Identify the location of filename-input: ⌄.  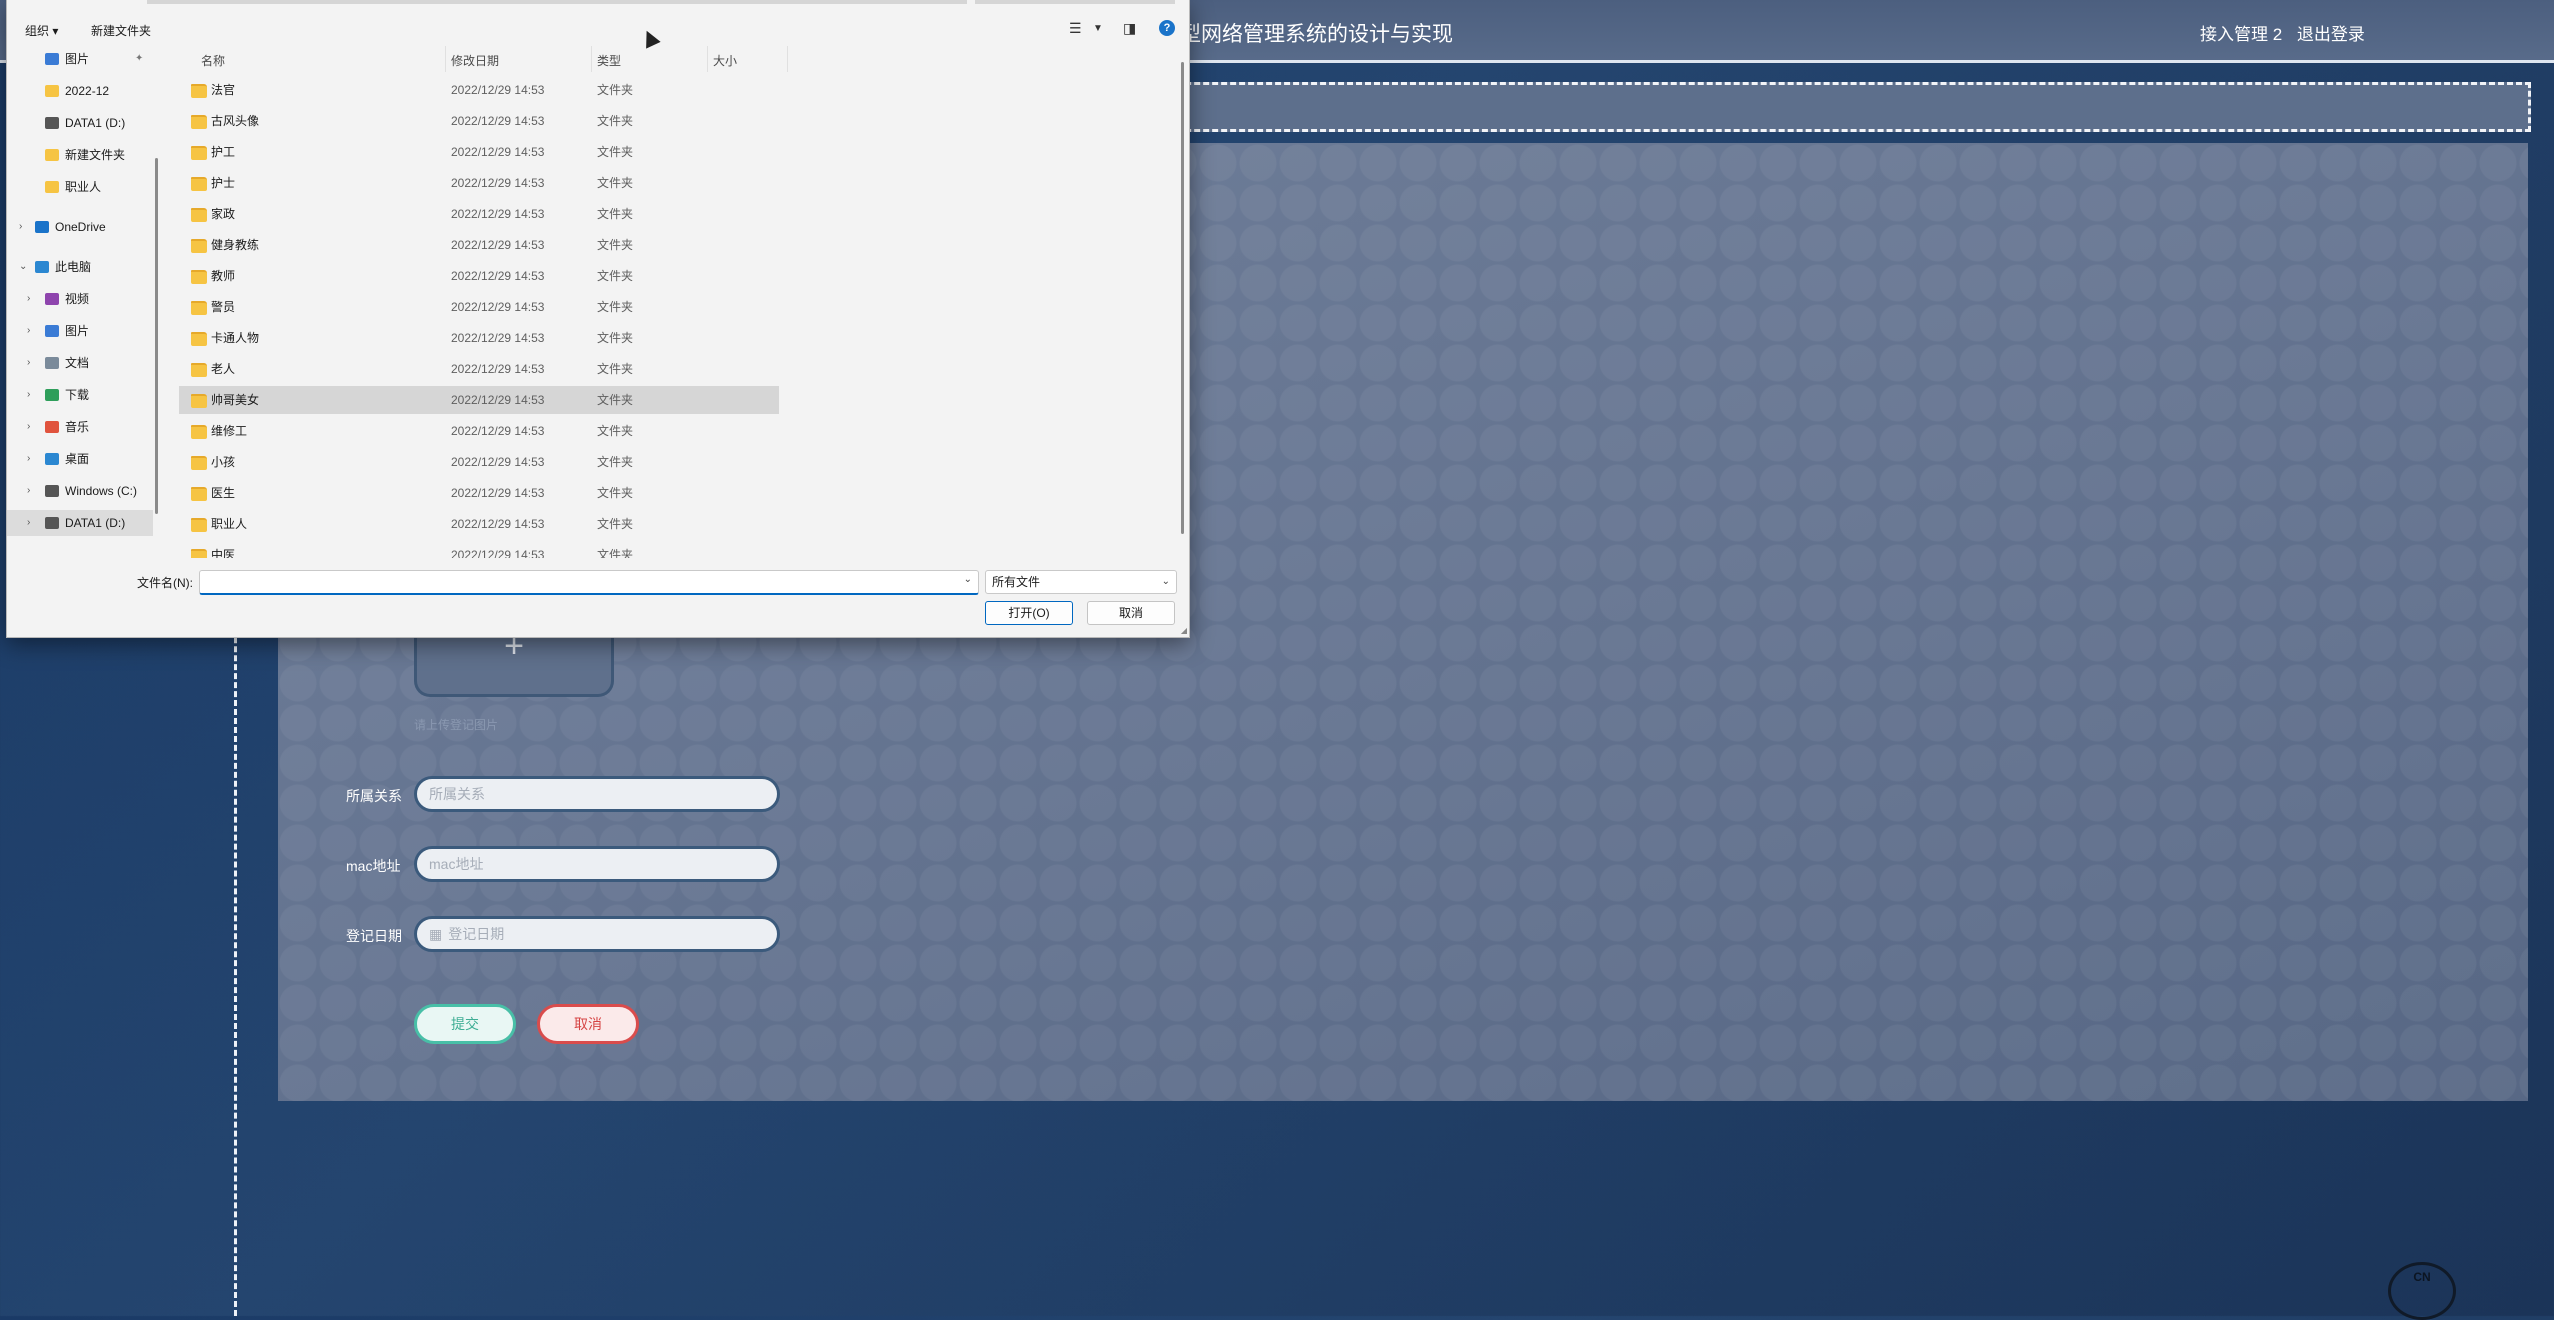
(589, 582).